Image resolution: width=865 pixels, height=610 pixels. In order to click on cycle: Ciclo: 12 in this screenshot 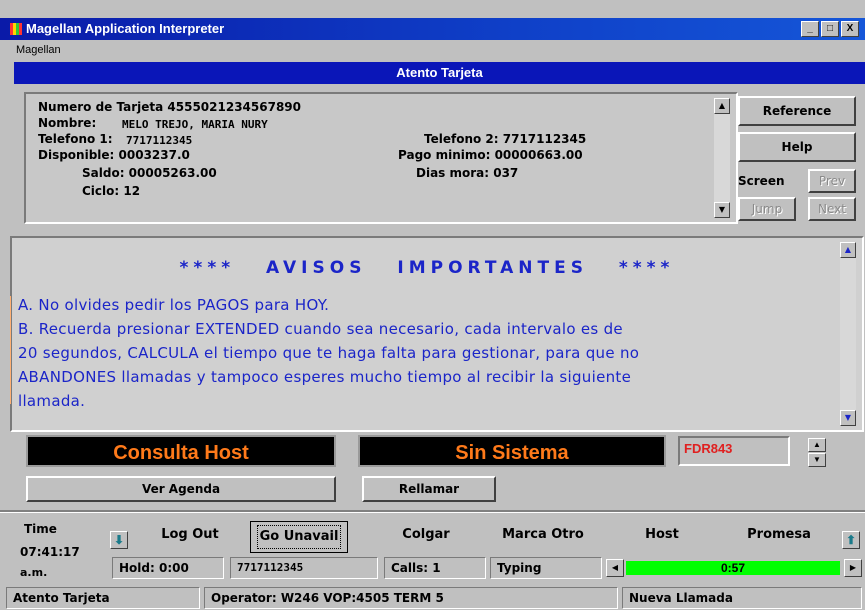, I will do `click(111, 191)`.